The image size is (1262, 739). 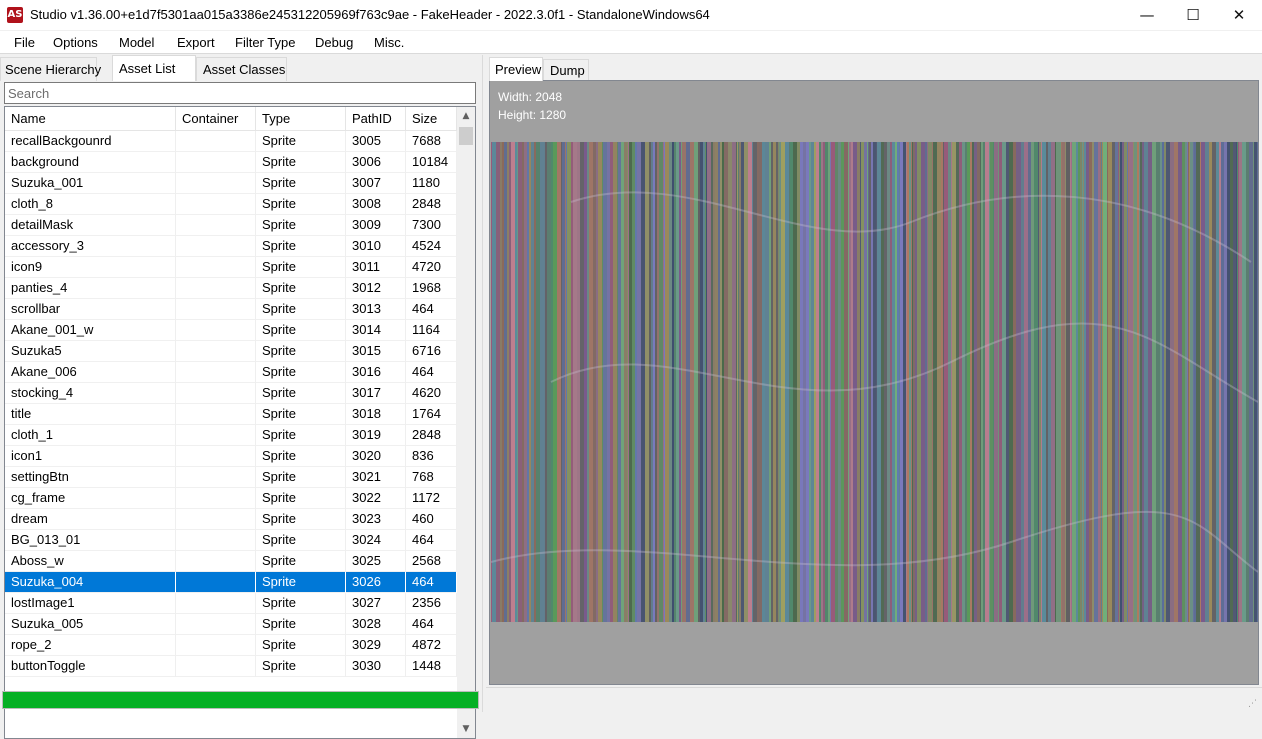 I want to click on cell-pathid: 3027, so click(x=376, y=603).